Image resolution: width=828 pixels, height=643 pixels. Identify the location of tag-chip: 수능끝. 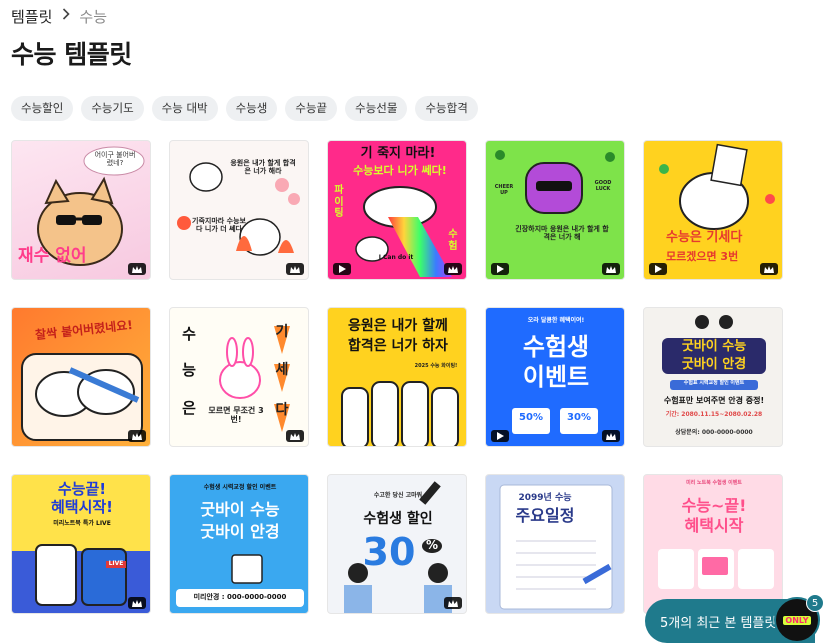
(311, 108).